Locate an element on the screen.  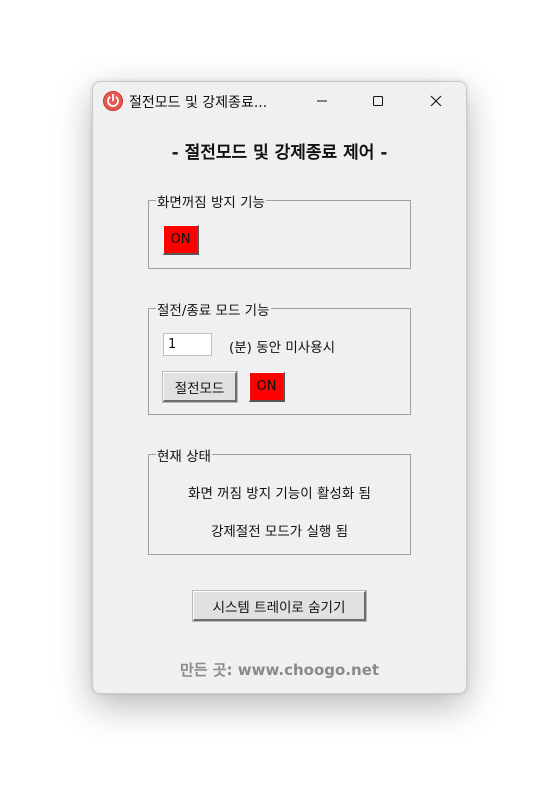
close-icon is located at coordinates (436, 101).